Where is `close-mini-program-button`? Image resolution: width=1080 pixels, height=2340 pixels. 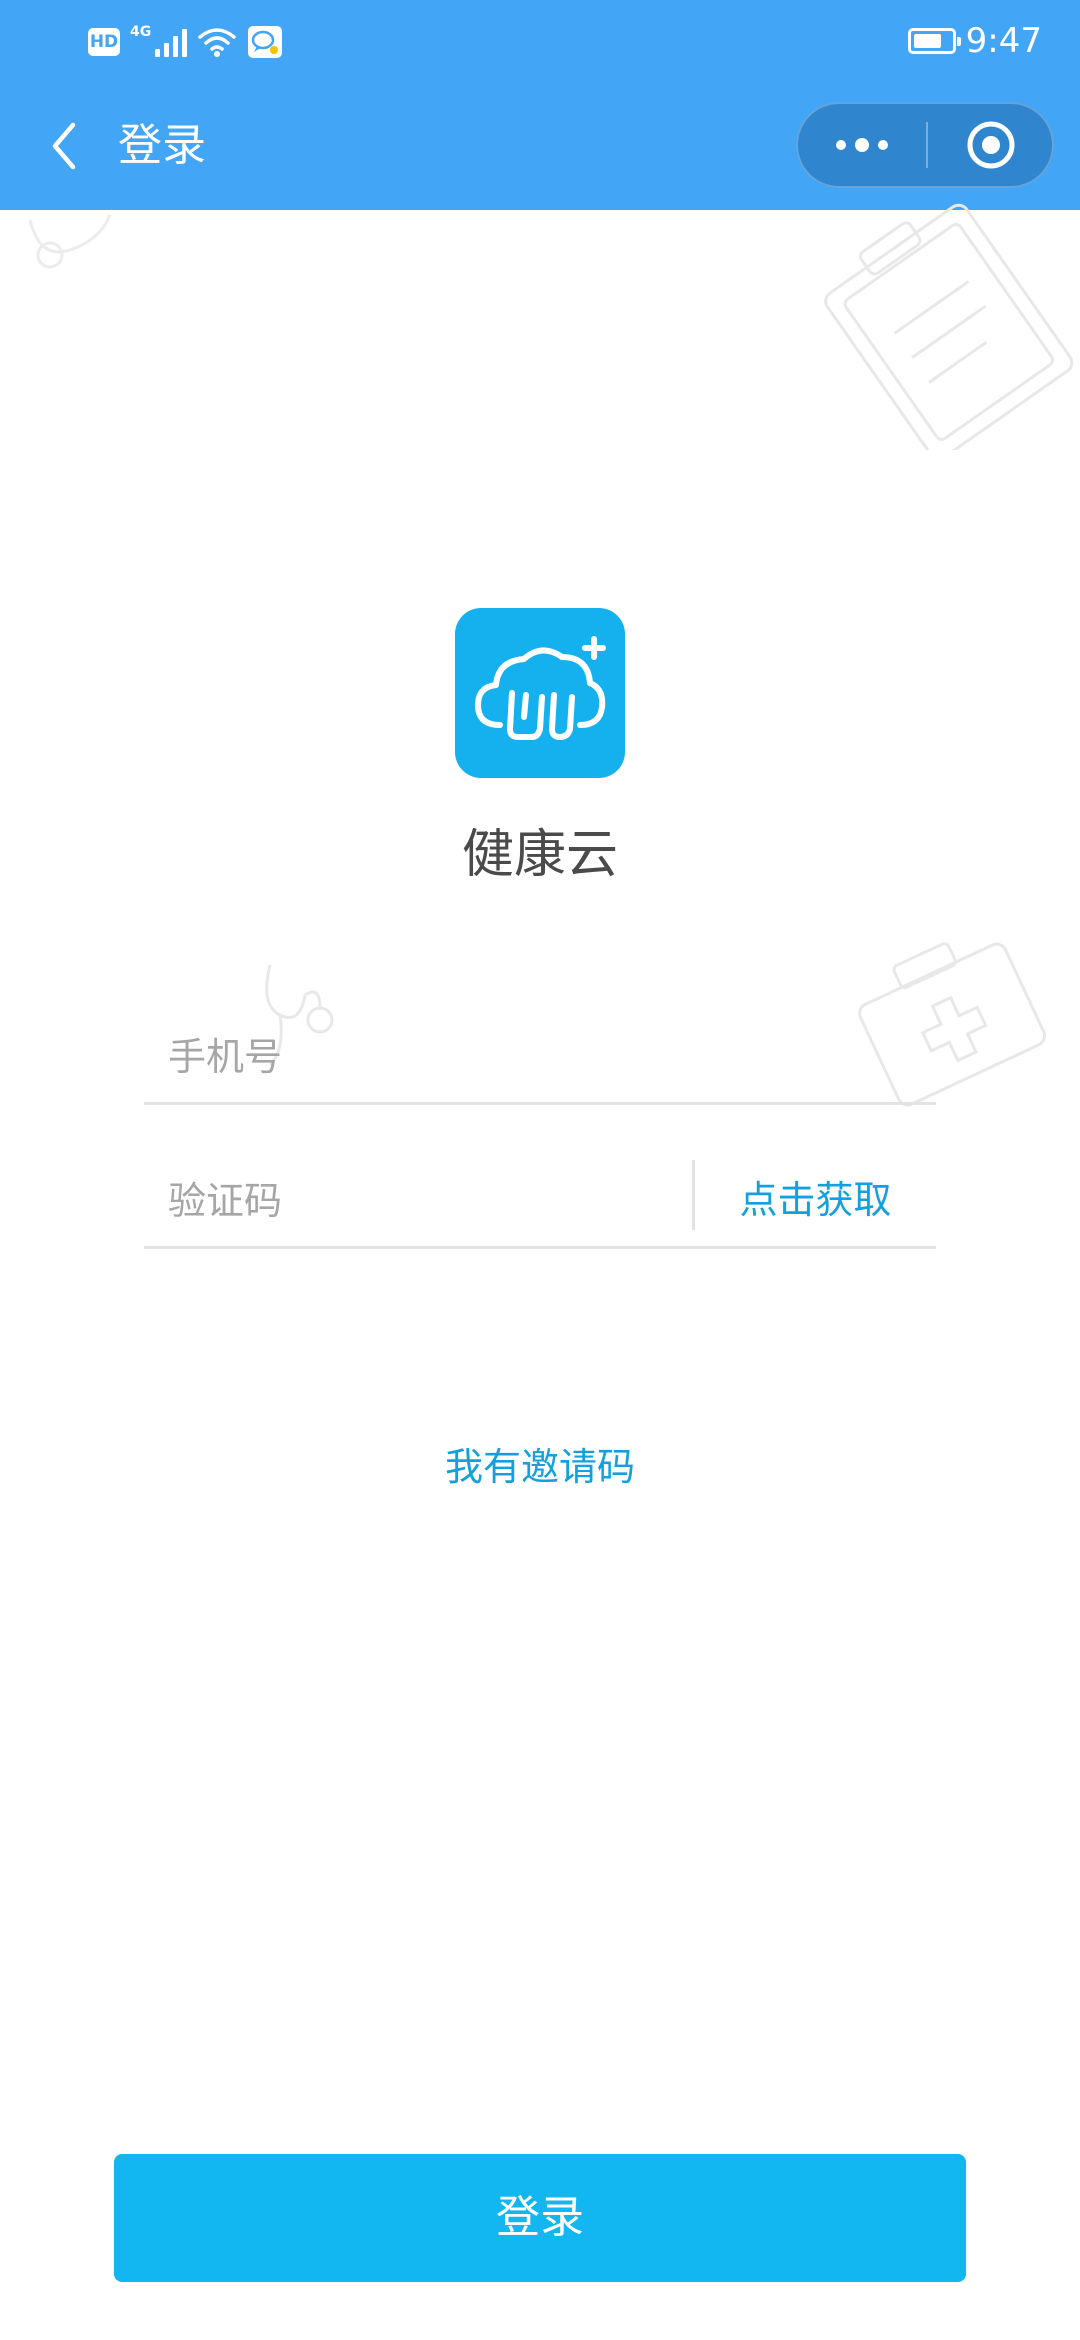 close-mini-program-button is located at coordinates (991, 145).